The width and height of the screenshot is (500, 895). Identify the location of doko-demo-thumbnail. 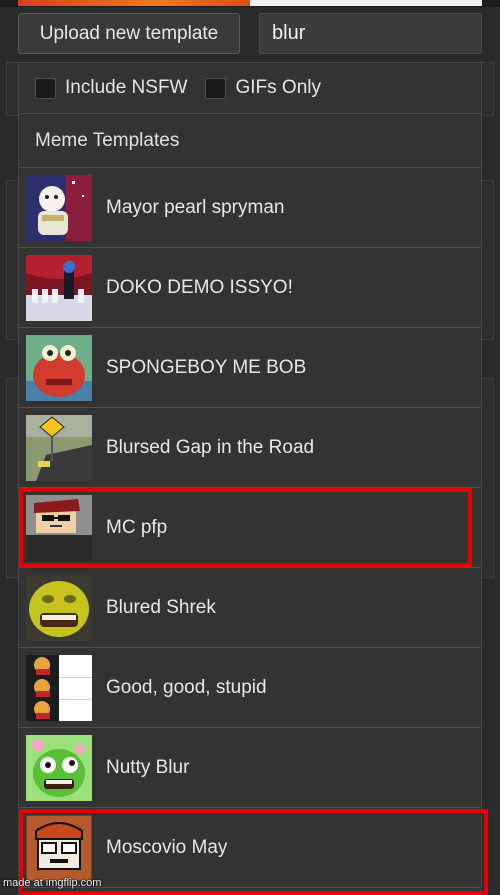
(59, 287).